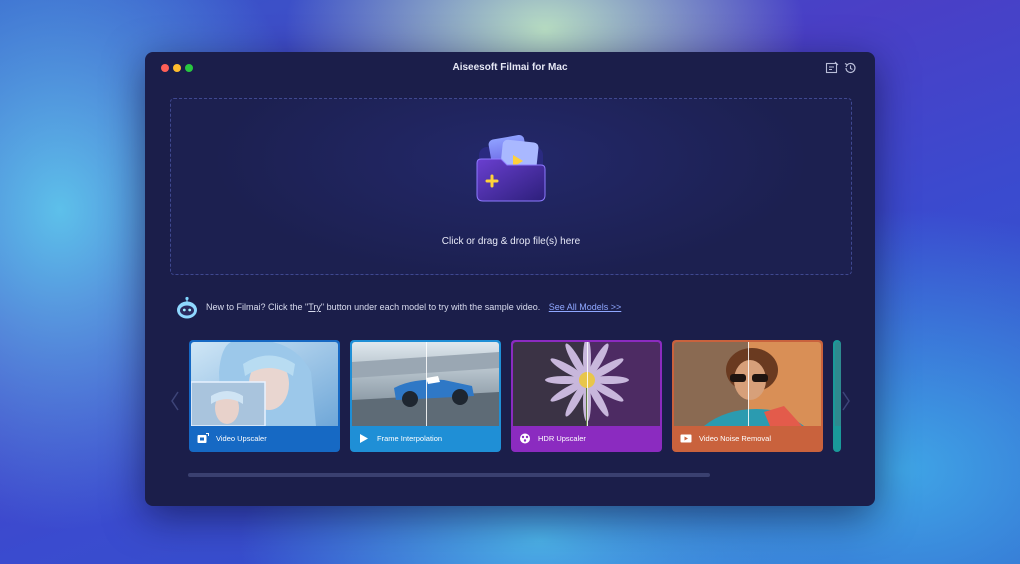 Image resolution: width=1020 pixels, height=564 pixels. What do you see at coordinates (314, 307) in the screenshot?
I see `try-keyword: Try` at bounding box center [314, 307].